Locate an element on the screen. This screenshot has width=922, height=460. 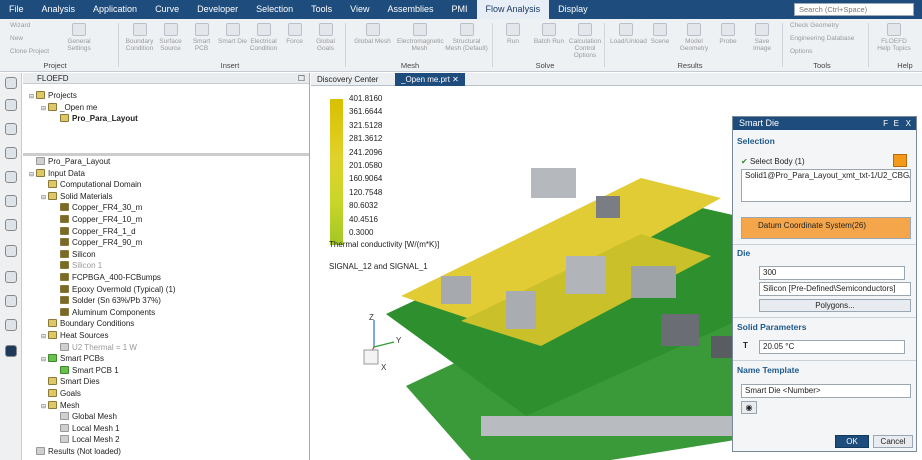
check-geometry-button: Check Geometry is located at coordinates (814, 25).